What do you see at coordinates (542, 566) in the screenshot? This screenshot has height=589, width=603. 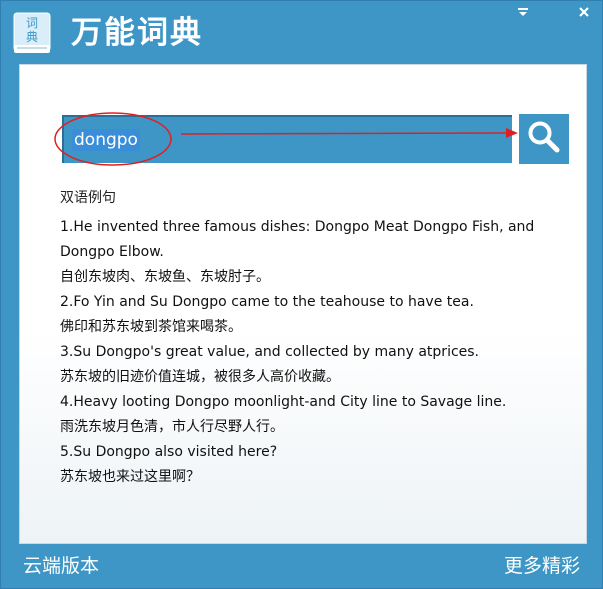 I see `more-highlights-link: 更多精彩` at bounding box center [542, 566].